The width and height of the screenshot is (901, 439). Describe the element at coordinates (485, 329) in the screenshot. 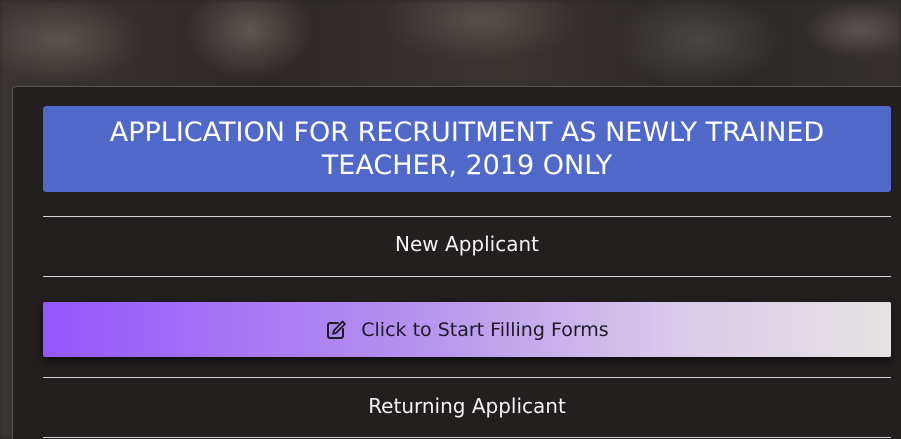

I see `start-button-label: Click to Start Filling Forms` at that location.